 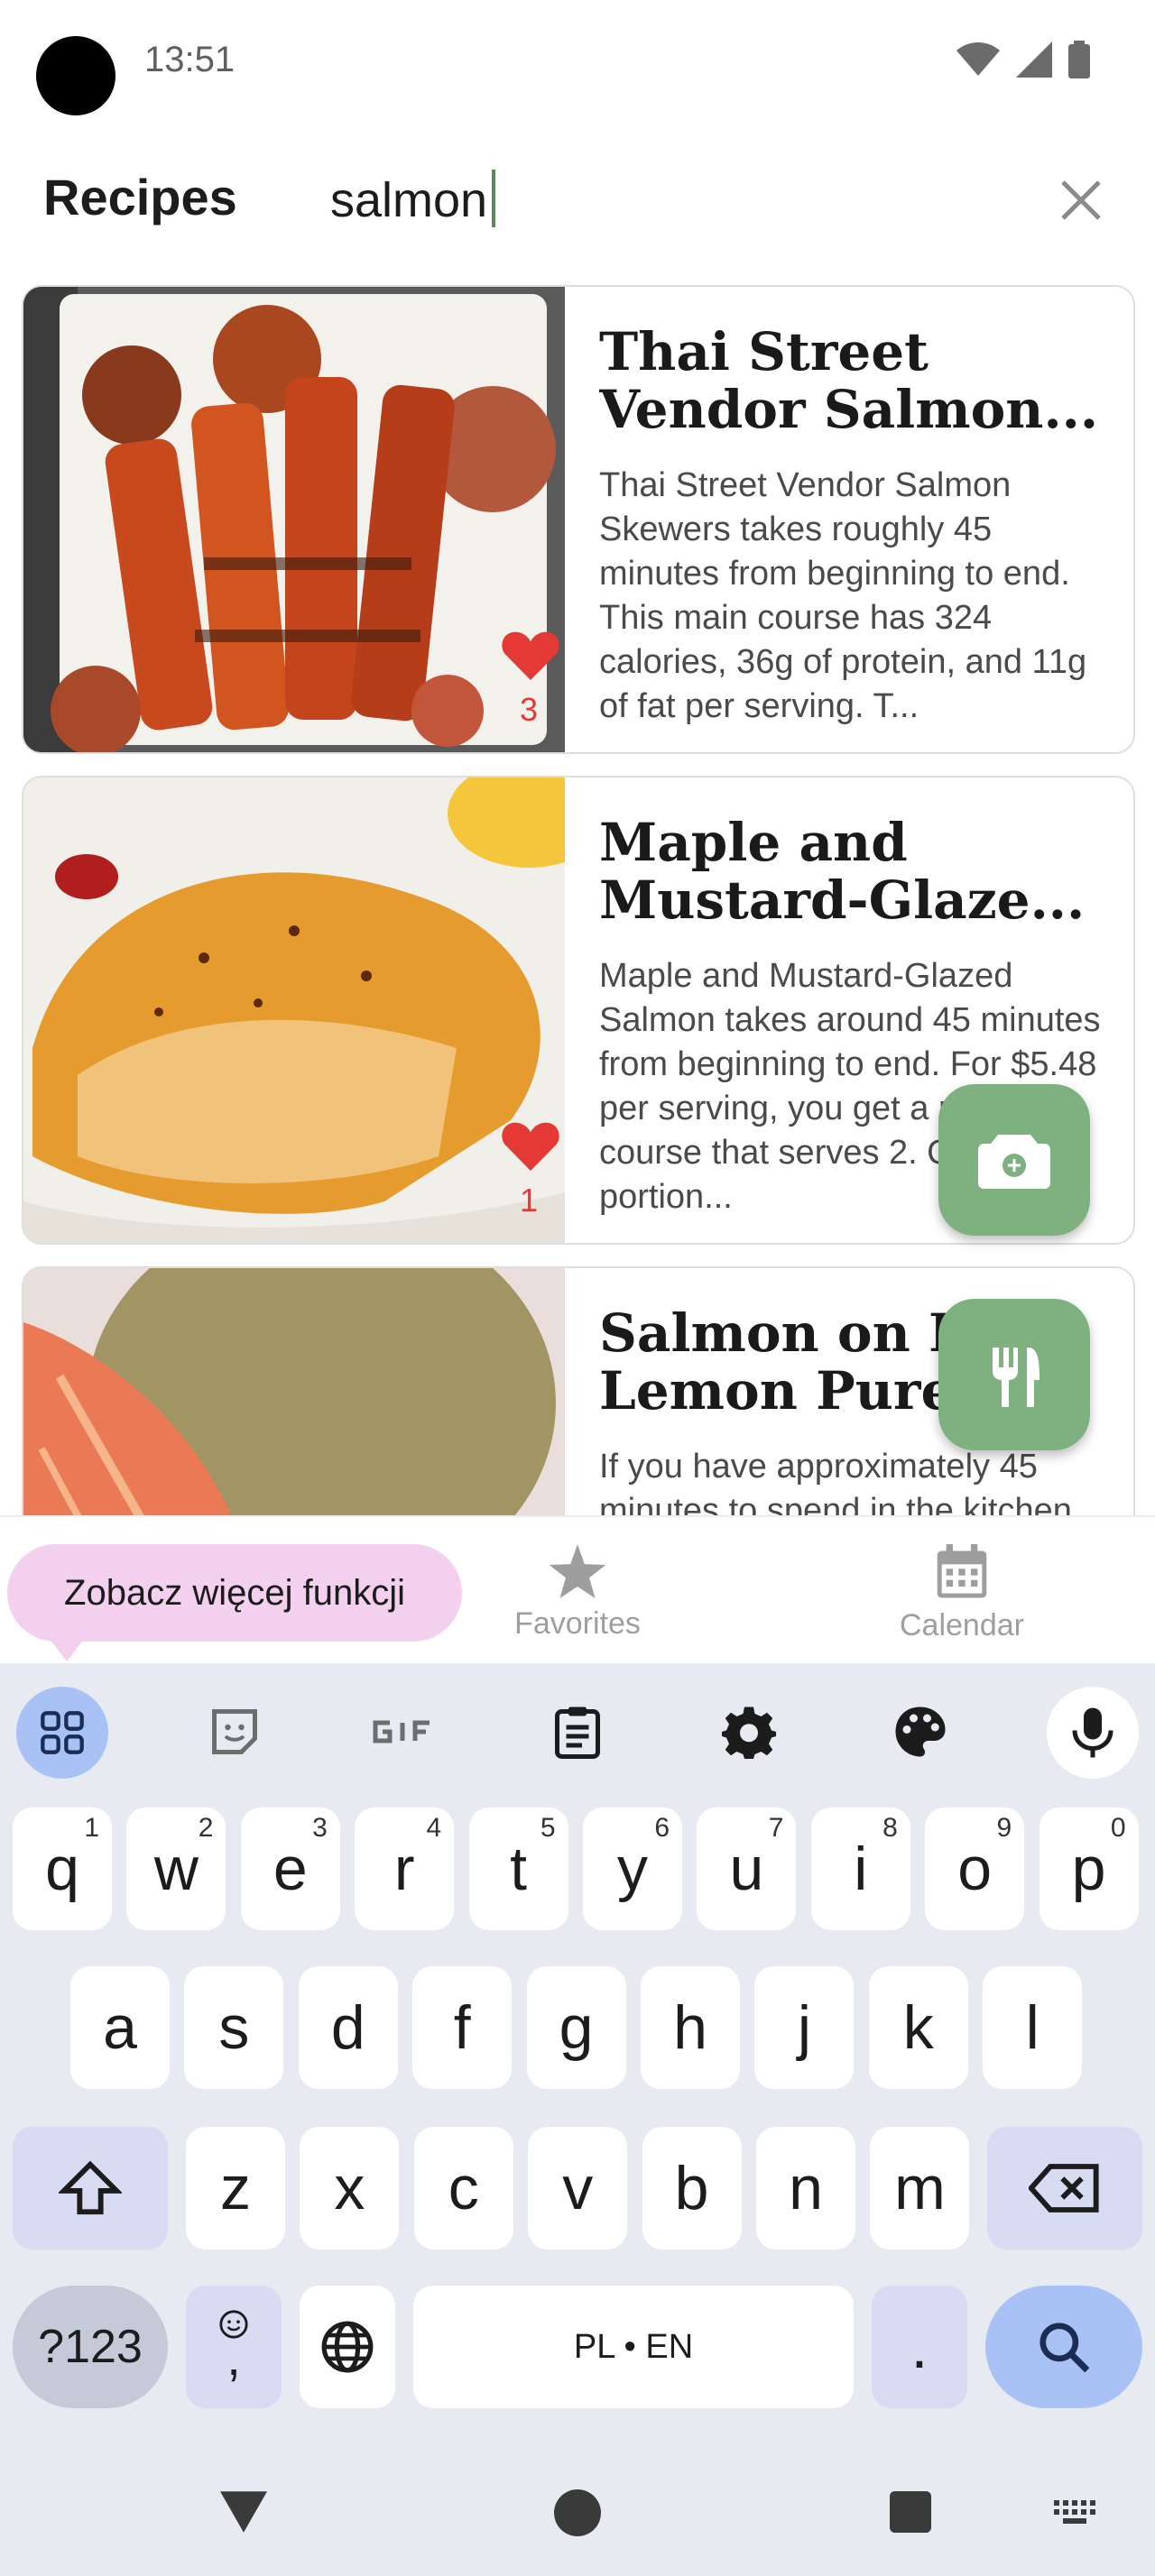 I want to click on clipboard-icon, so click(x=577, y=1733).